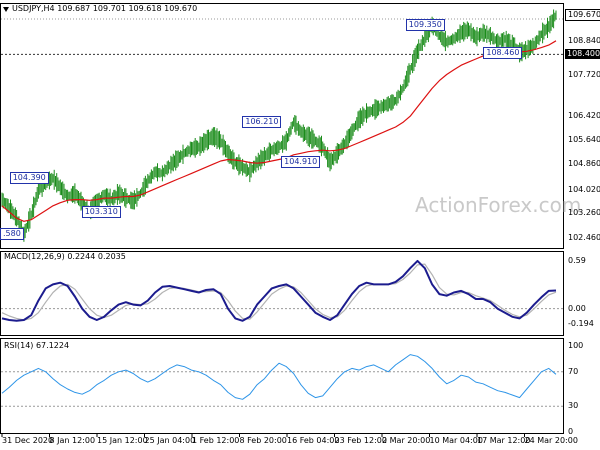 The image size is (600, 450). I want to click on date-axis-label: 23 Feb 12:00, so click(360, 440).